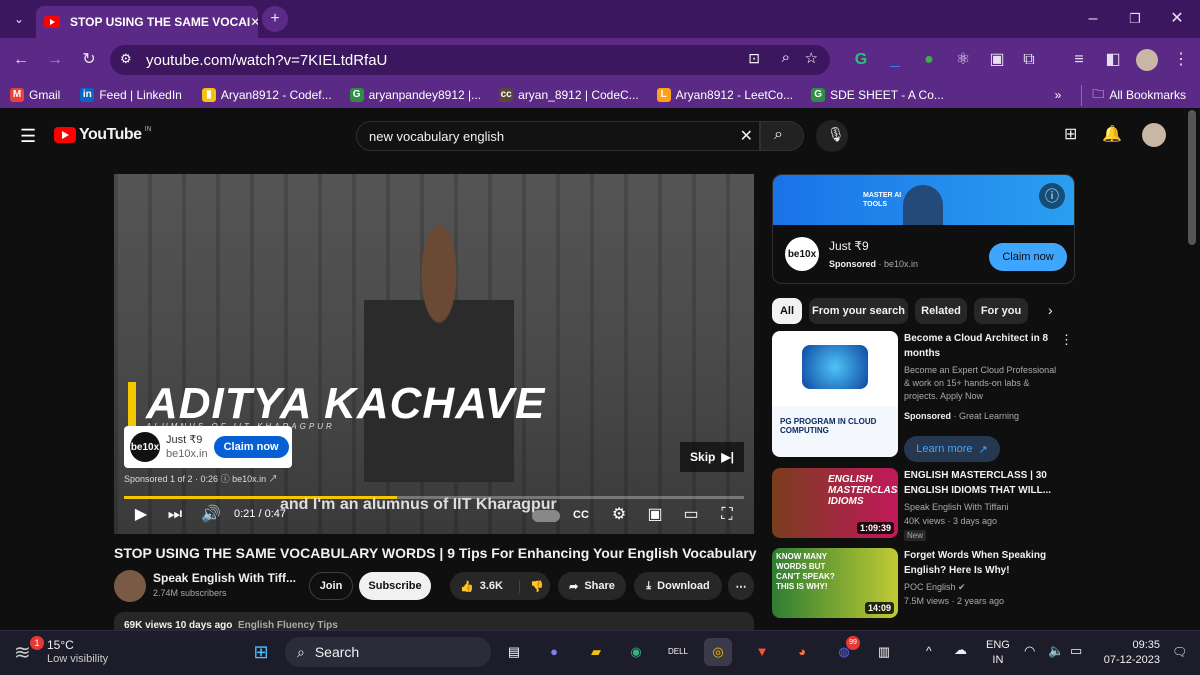  I want to click on teams-icon: ●, so click(554, 652).